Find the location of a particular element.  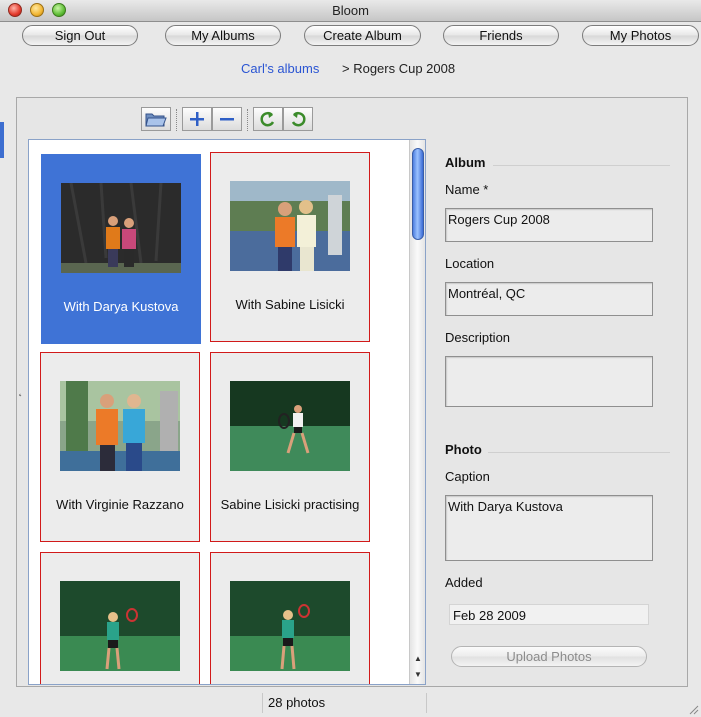

open-folder-button is located at coordinates (156, 119).